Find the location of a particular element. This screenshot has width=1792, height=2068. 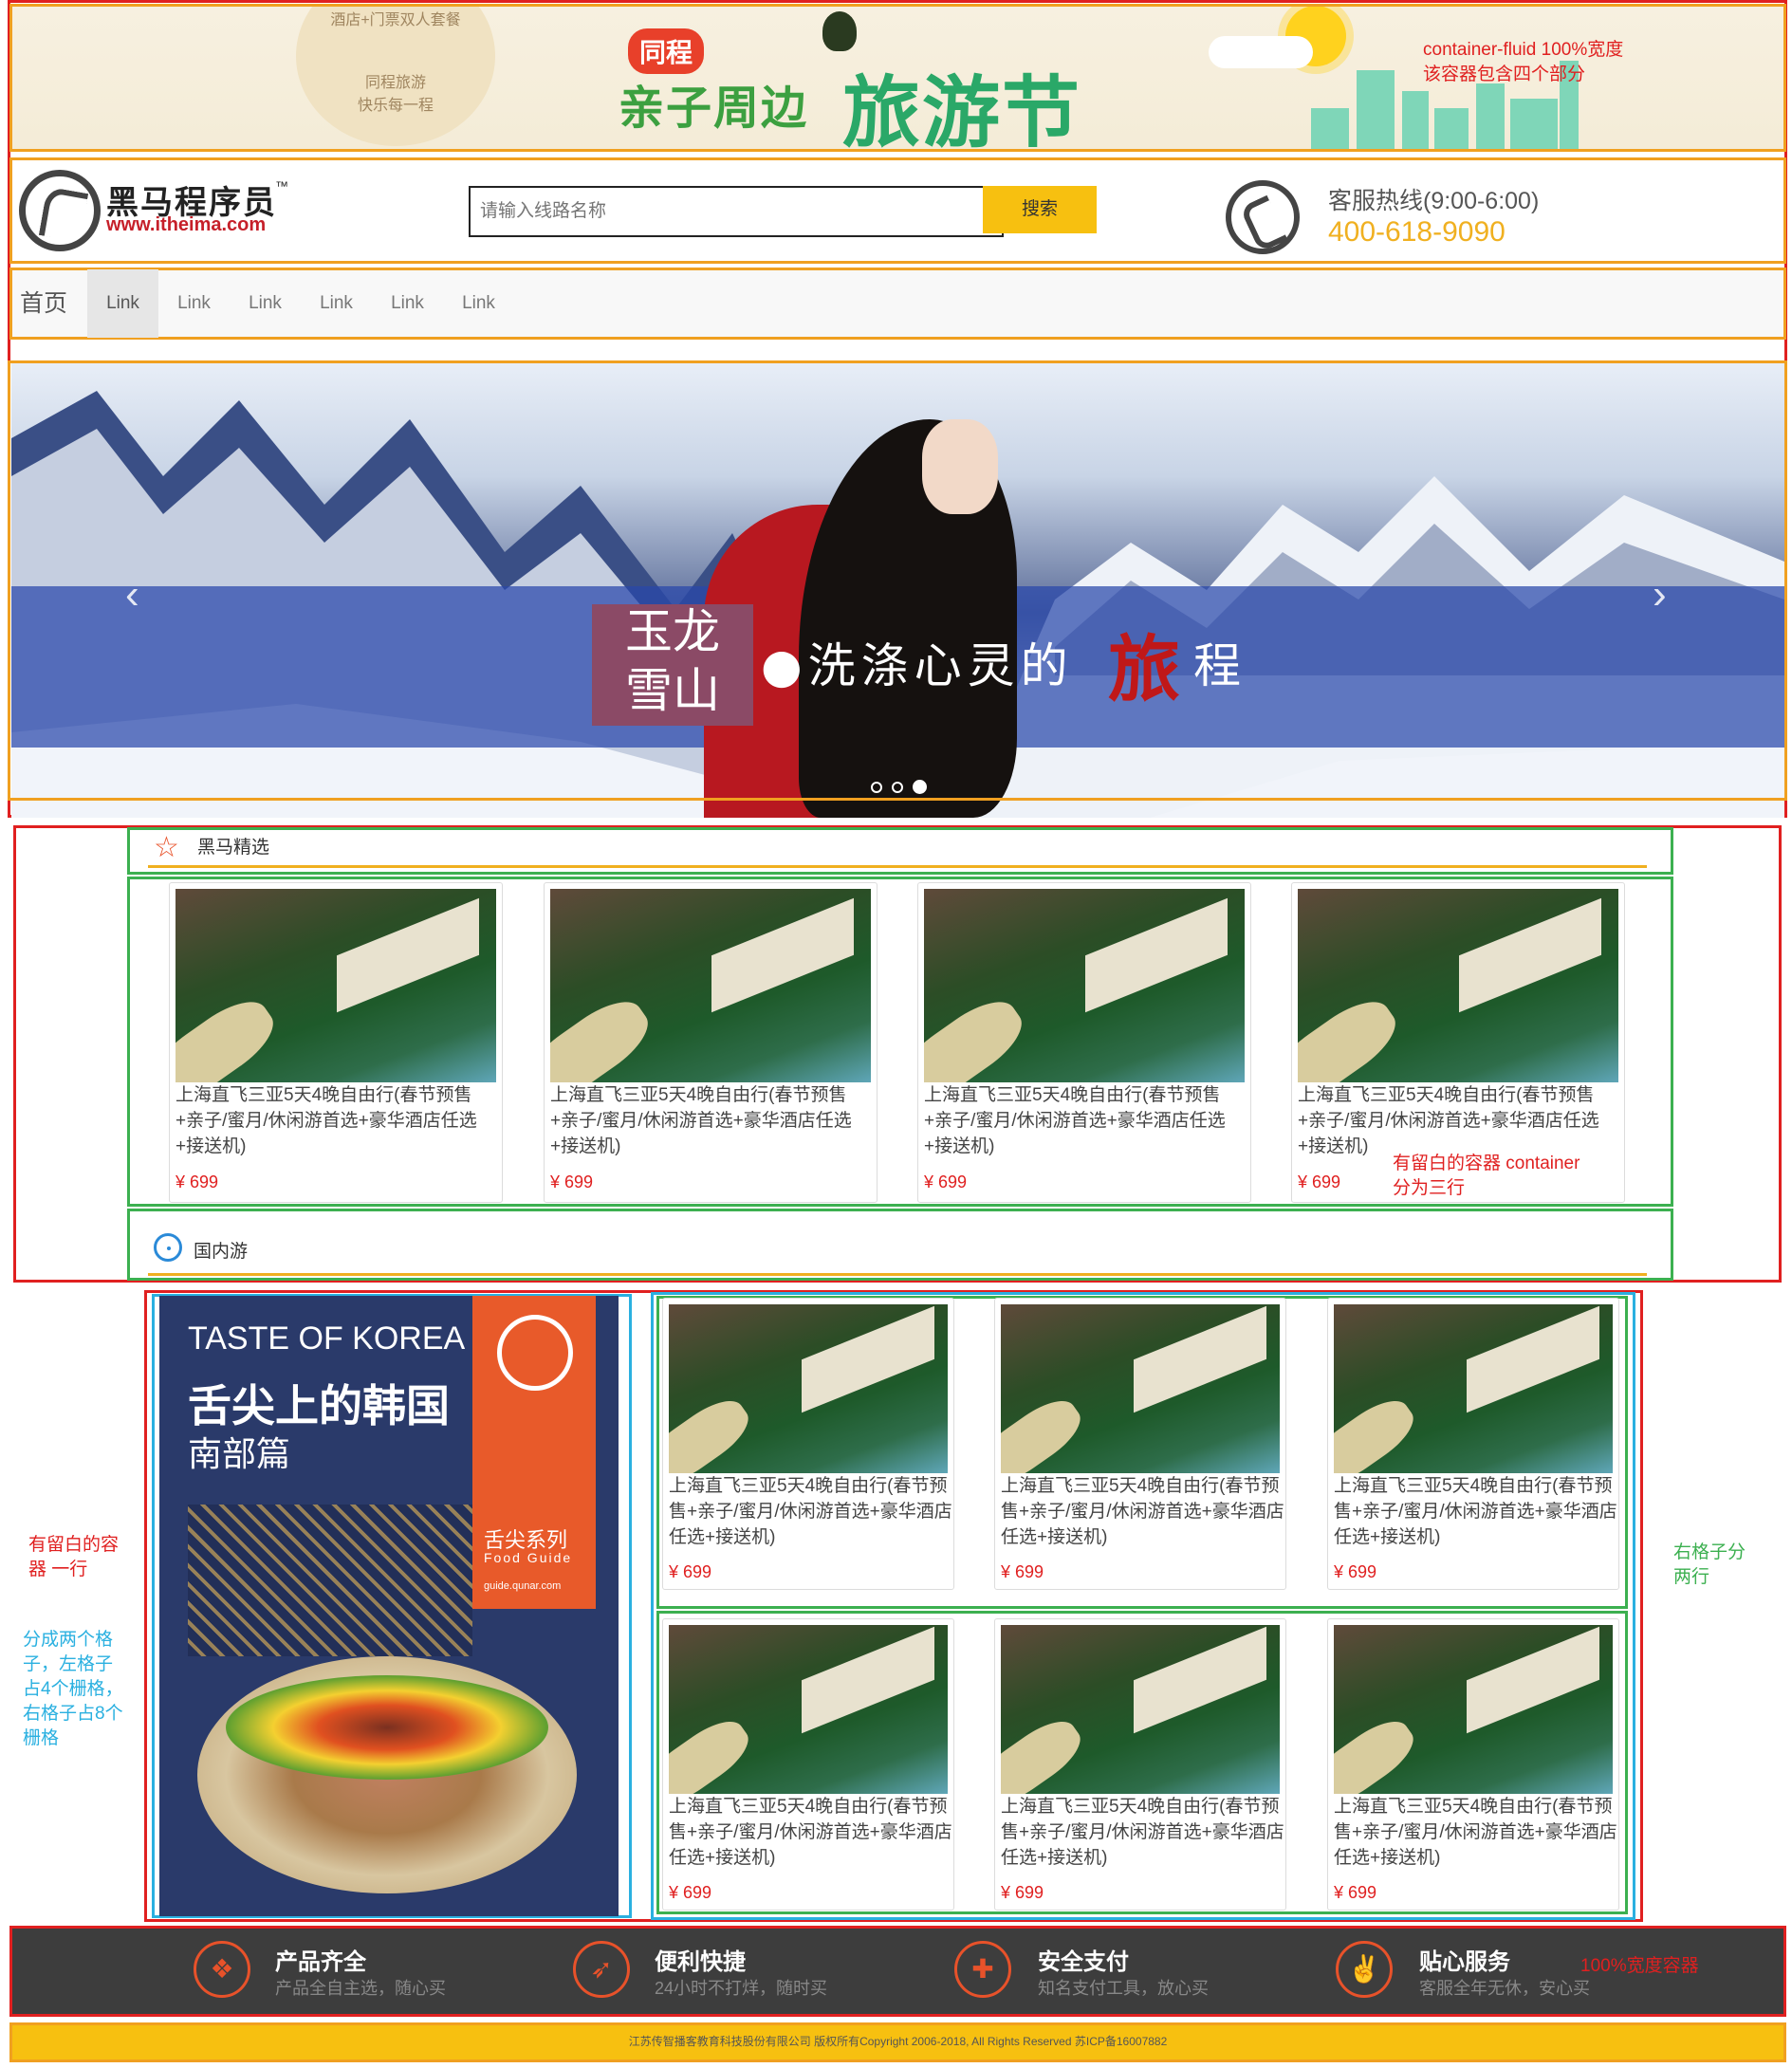

grid-annotation-1: 分成两个格 is located at coordinates (68, 1640).